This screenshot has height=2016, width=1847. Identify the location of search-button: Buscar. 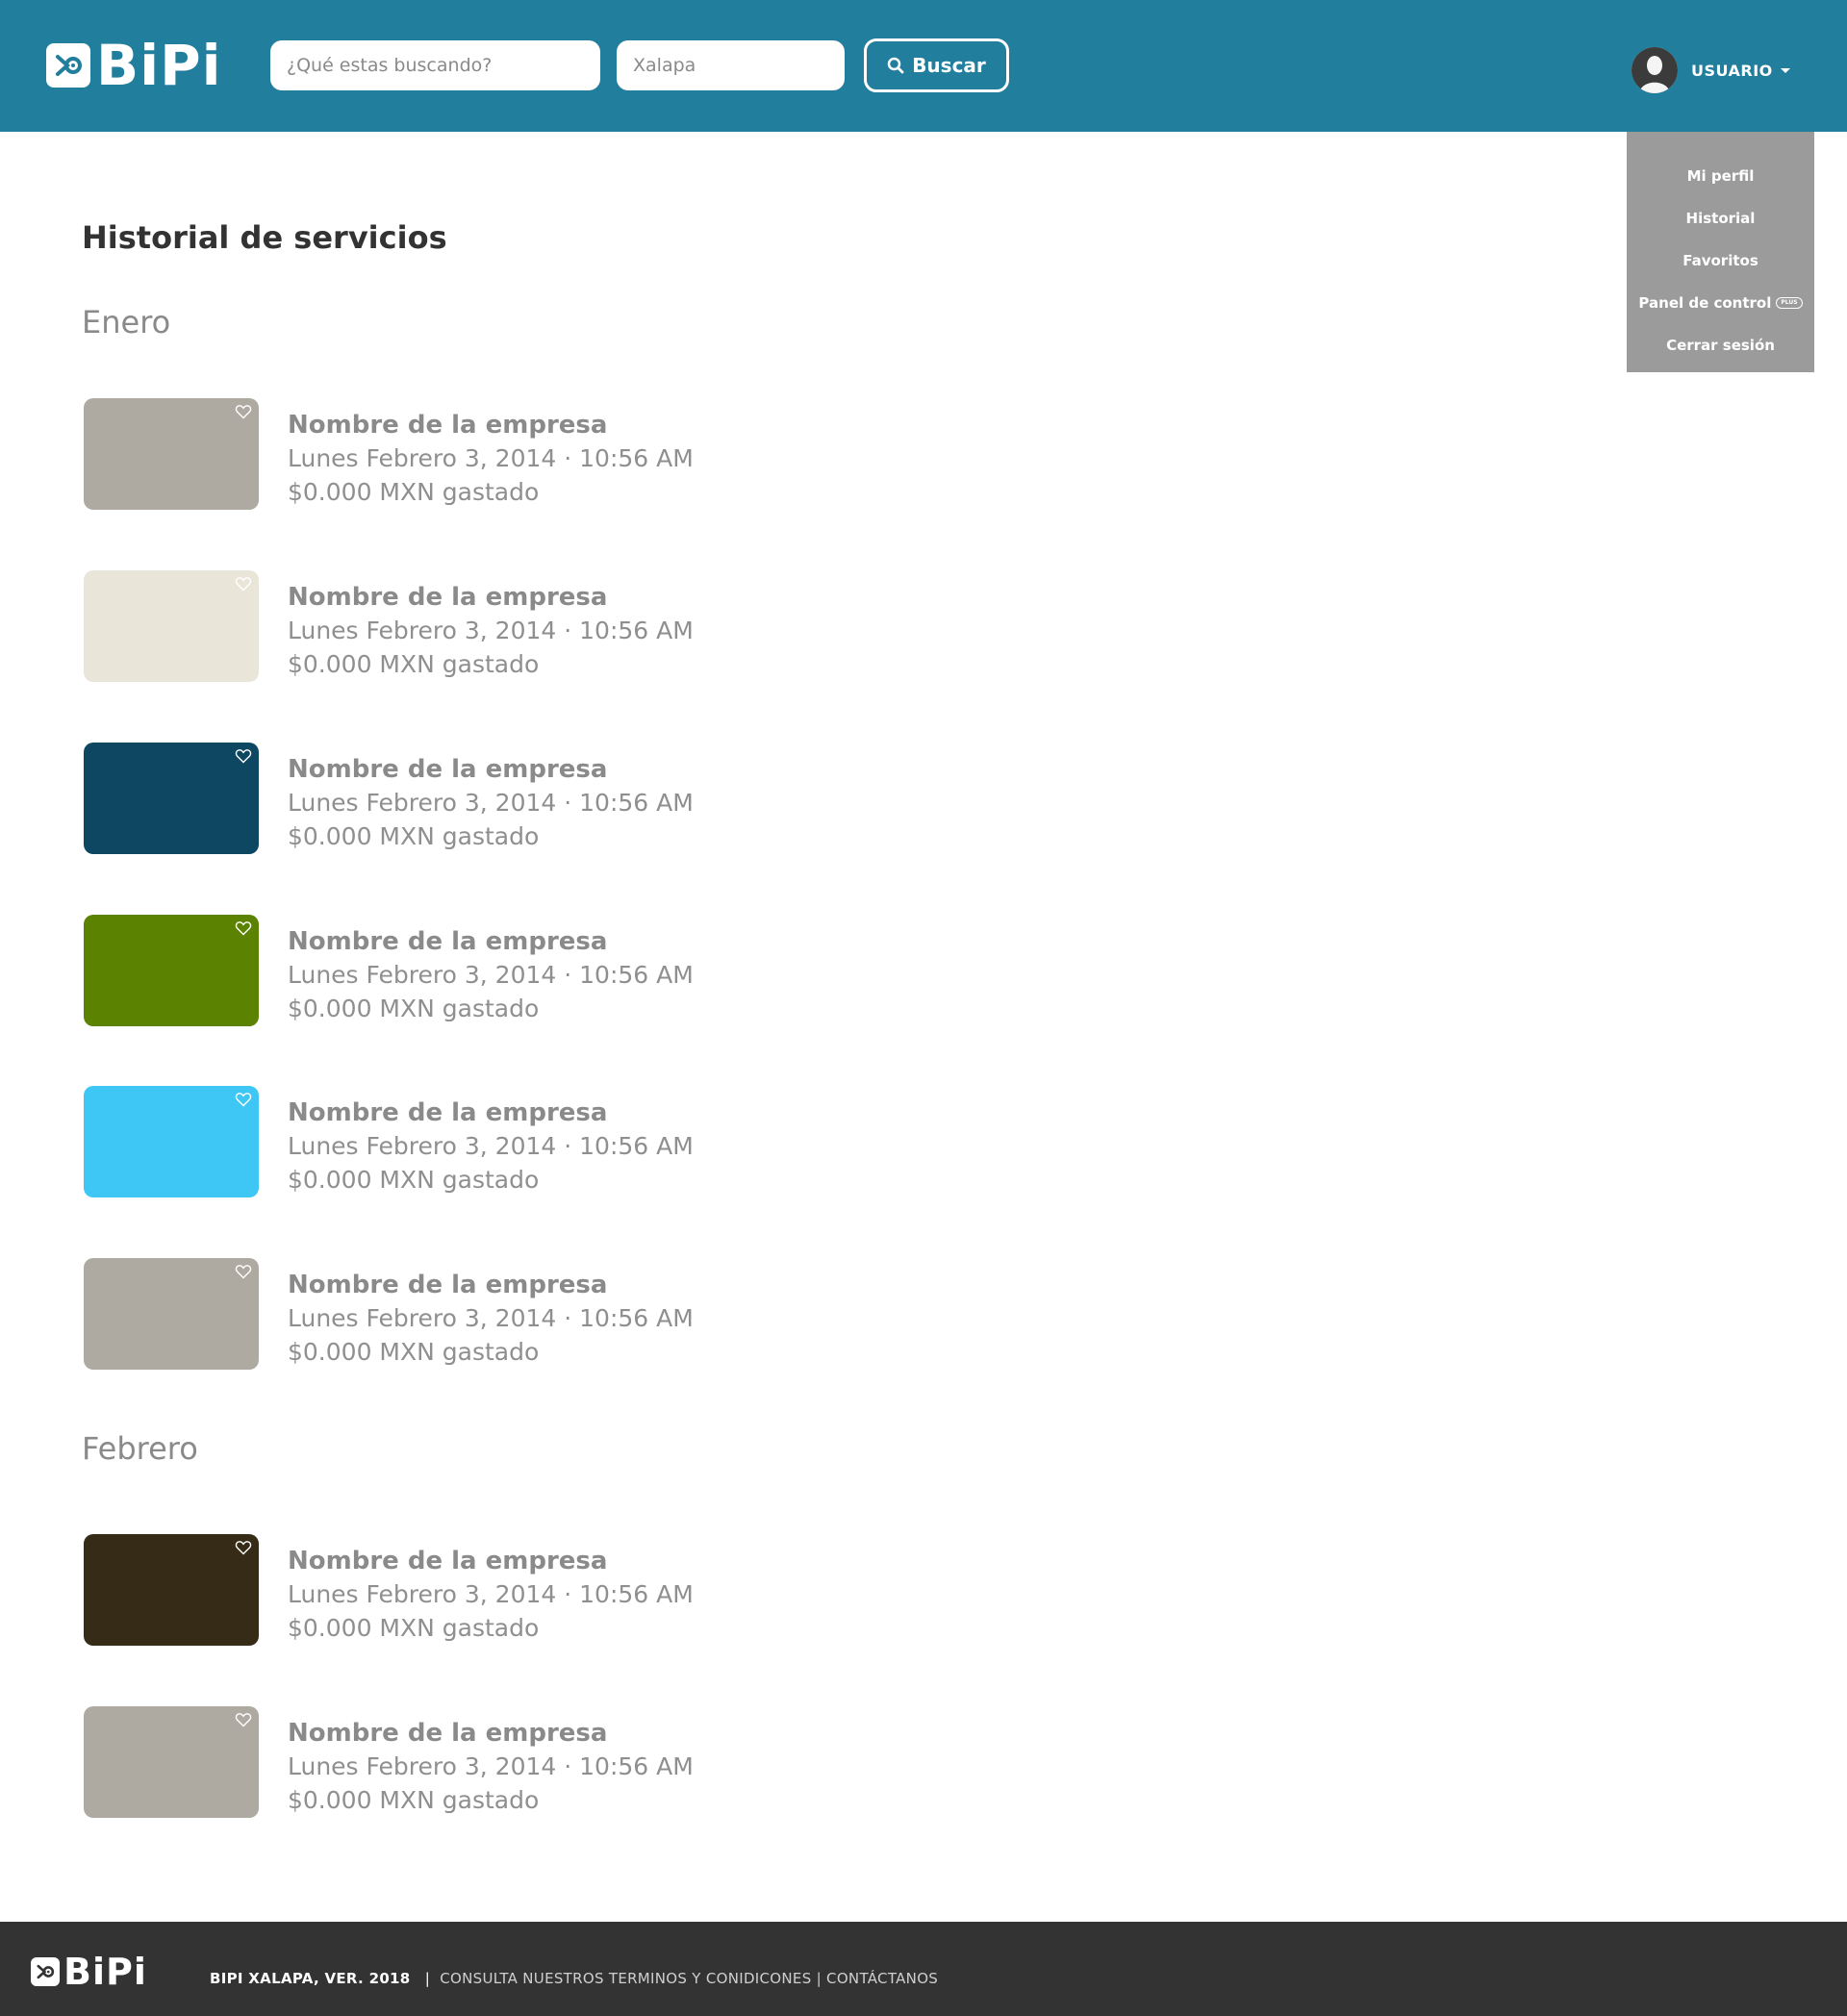
(937, 65).